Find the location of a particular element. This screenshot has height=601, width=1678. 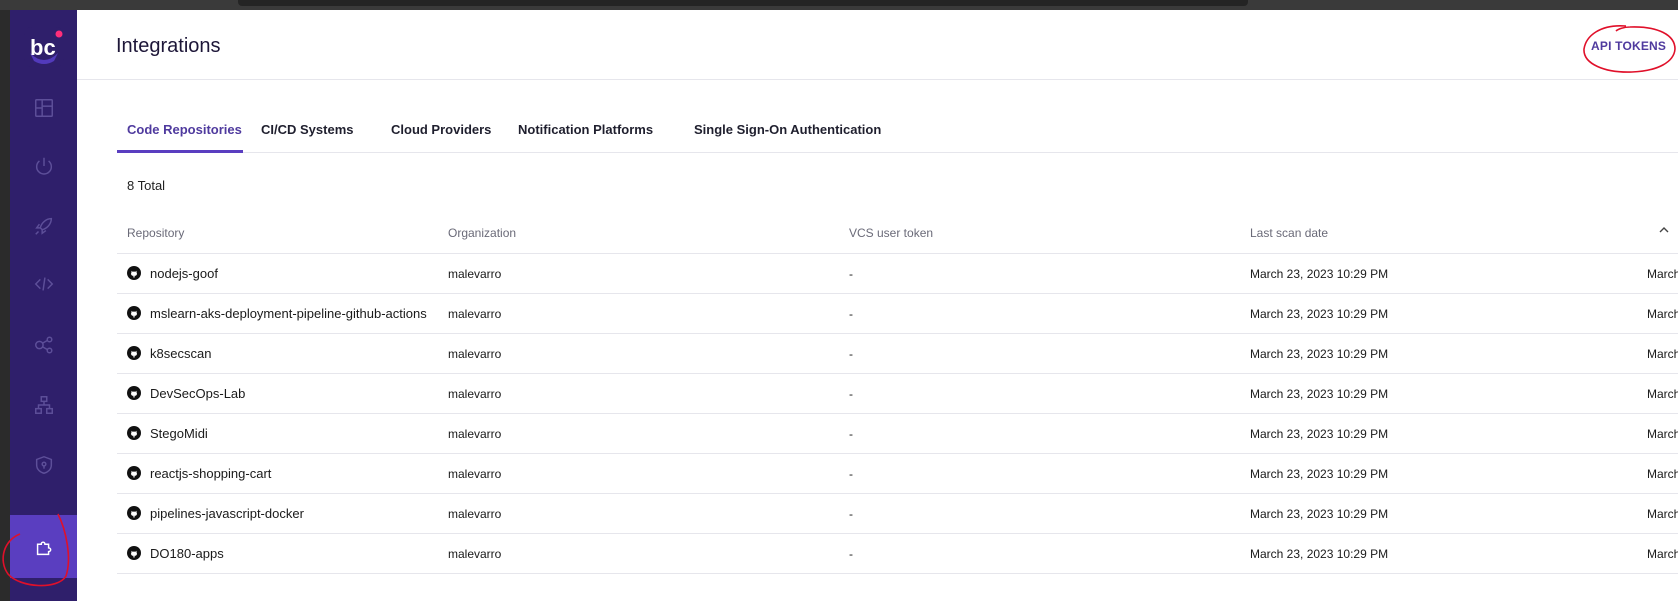

repository-name: DevSecOps-Lab is located at coordinates (197, 393).